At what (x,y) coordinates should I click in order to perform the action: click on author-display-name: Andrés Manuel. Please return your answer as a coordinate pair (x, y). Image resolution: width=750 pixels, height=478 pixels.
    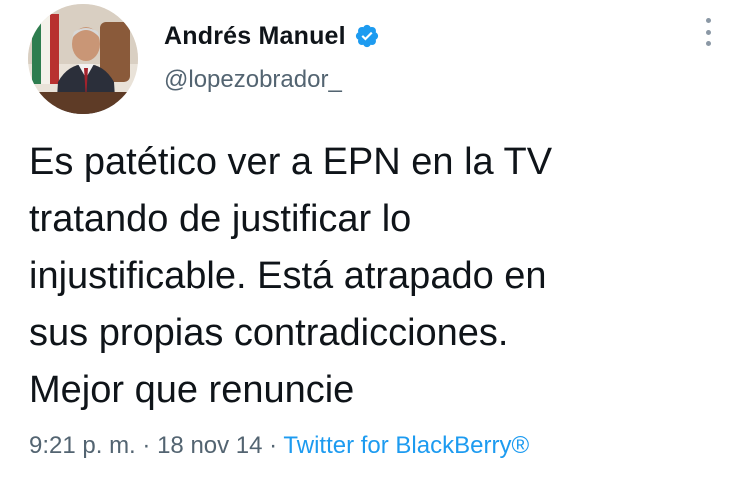
    Looking at the image, I should click on (255, 36).